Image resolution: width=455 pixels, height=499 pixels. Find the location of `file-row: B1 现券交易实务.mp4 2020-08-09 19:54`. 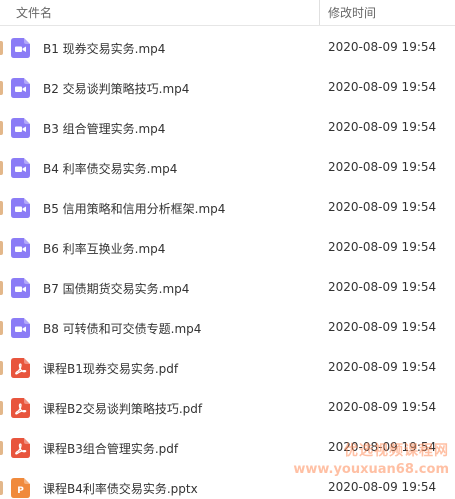

file-row: B1 现券交易实务.mp4 2020-08-09 19:54 is located at coordinates (227, 48).